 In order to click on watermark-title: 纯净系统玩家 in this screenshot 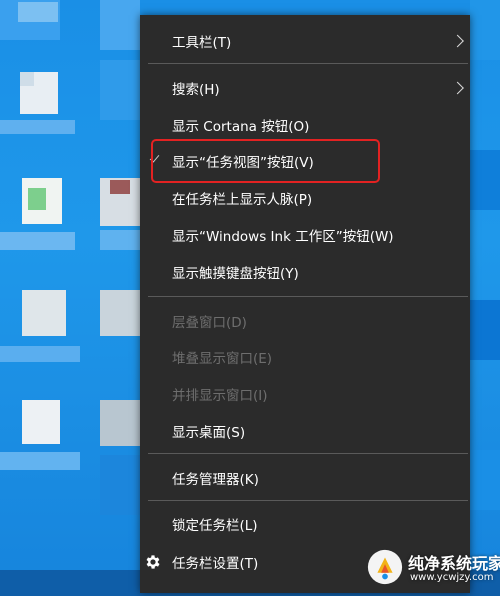, I will do `click(454, 563)`.